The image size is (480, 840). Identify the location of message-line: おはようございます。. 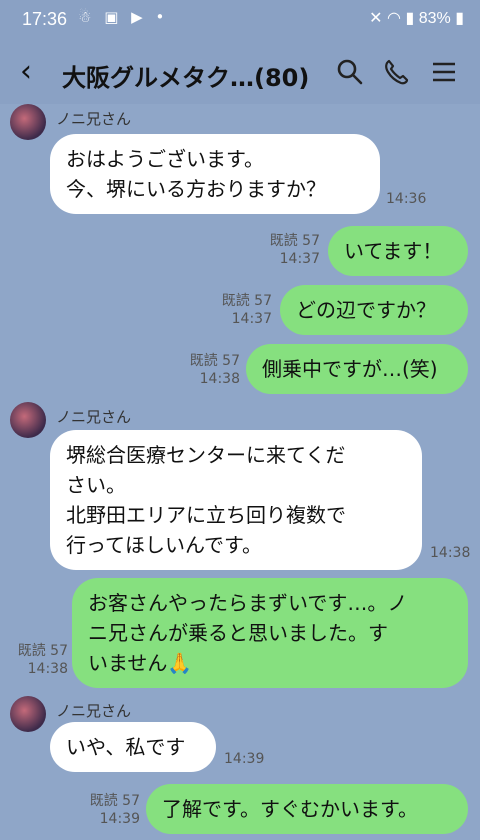
(165, 159).